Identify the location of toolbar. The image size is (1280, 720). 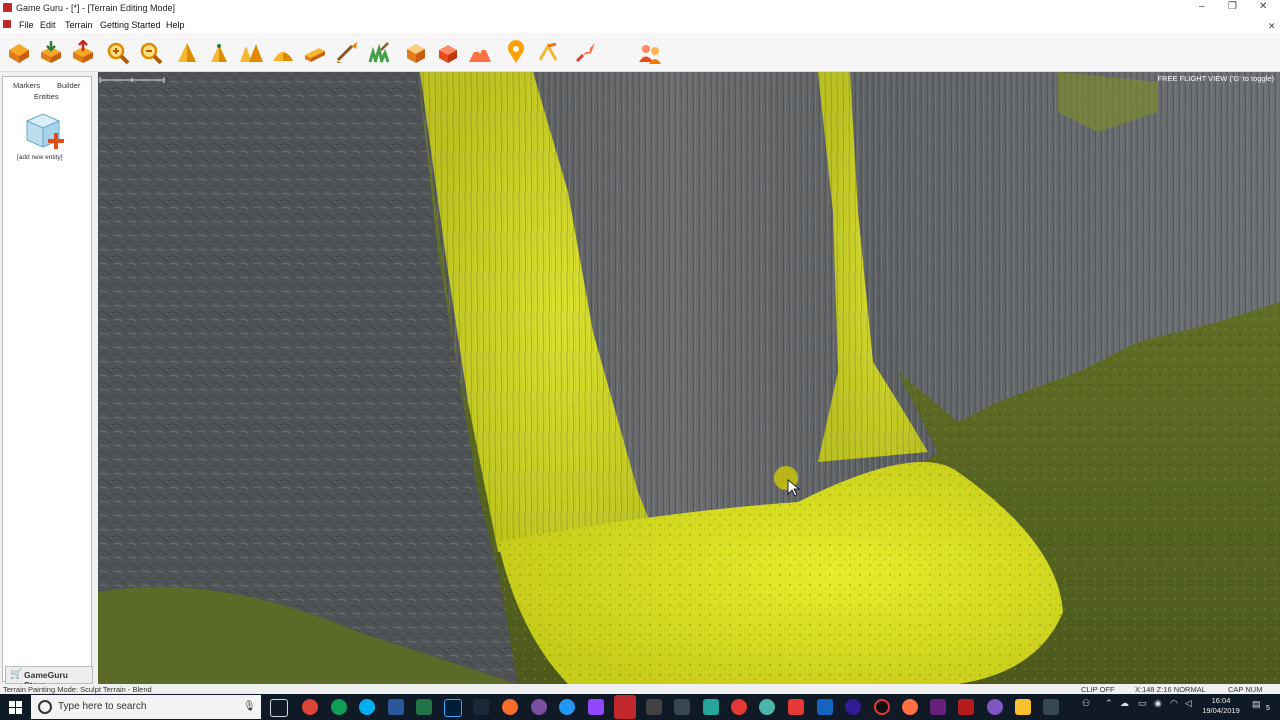
(640, 52).